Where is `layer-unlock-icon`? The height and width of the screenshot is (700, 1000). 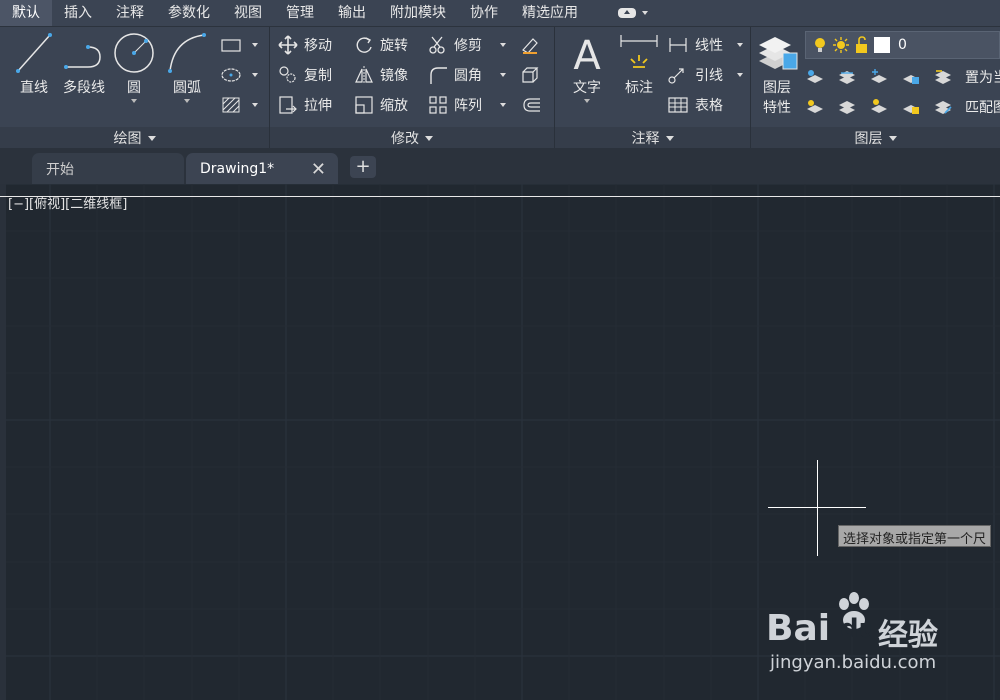 layer-unlock-icon is located at coordinates (911, 107).